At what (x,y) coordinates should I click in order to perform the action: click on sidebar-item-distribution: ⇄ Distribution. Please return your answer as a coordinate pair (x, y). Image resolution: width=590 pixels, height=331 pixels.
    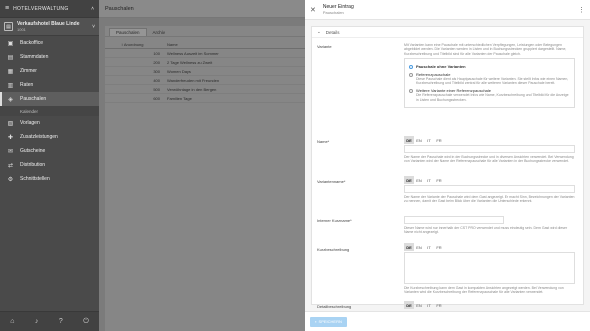
    Looking at the image, I should click on (49, 165).